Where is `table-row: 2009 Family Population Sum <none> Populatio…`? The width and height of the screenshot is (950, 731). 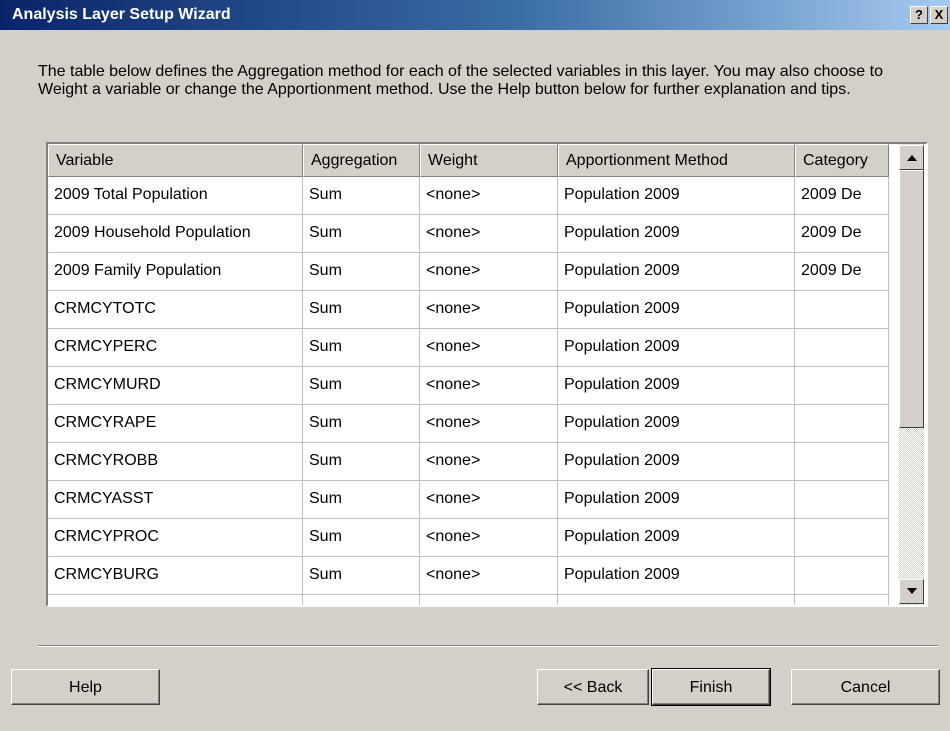
table-row: 2009 Family Population Sum <none> Populatio… is located at coordinates (468, 272).